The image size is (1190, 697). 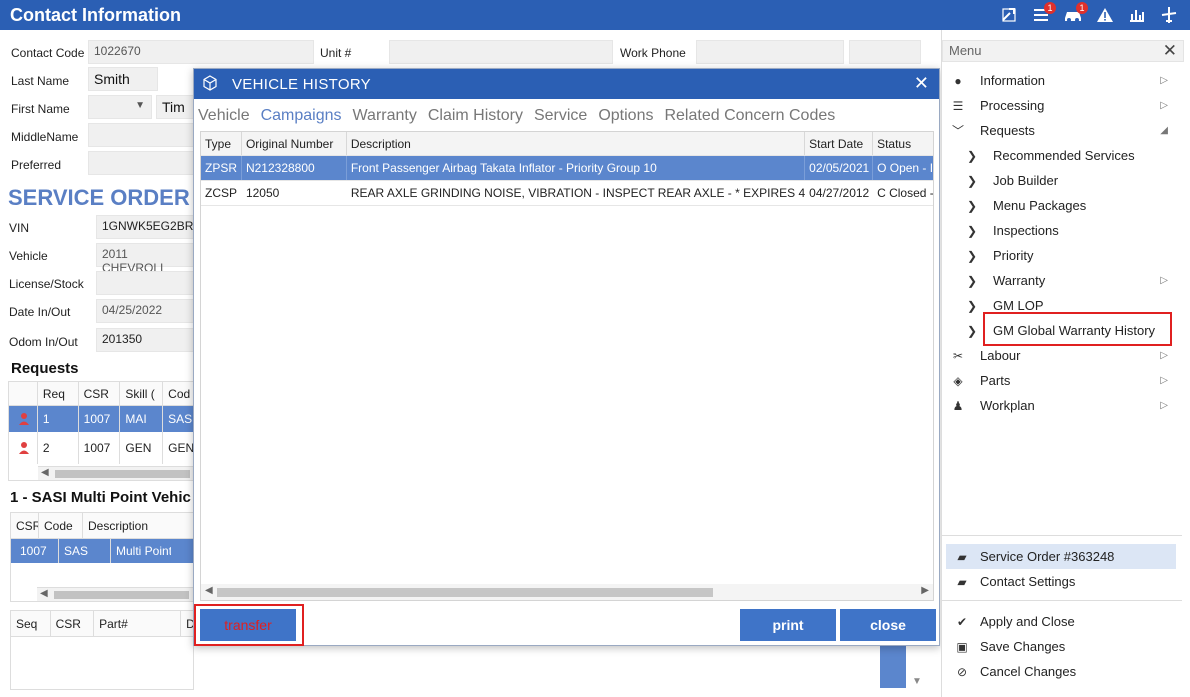 I want to click on cancel-changes-button: ⊘ Cancel Changes, so click(x=1061, y=671).